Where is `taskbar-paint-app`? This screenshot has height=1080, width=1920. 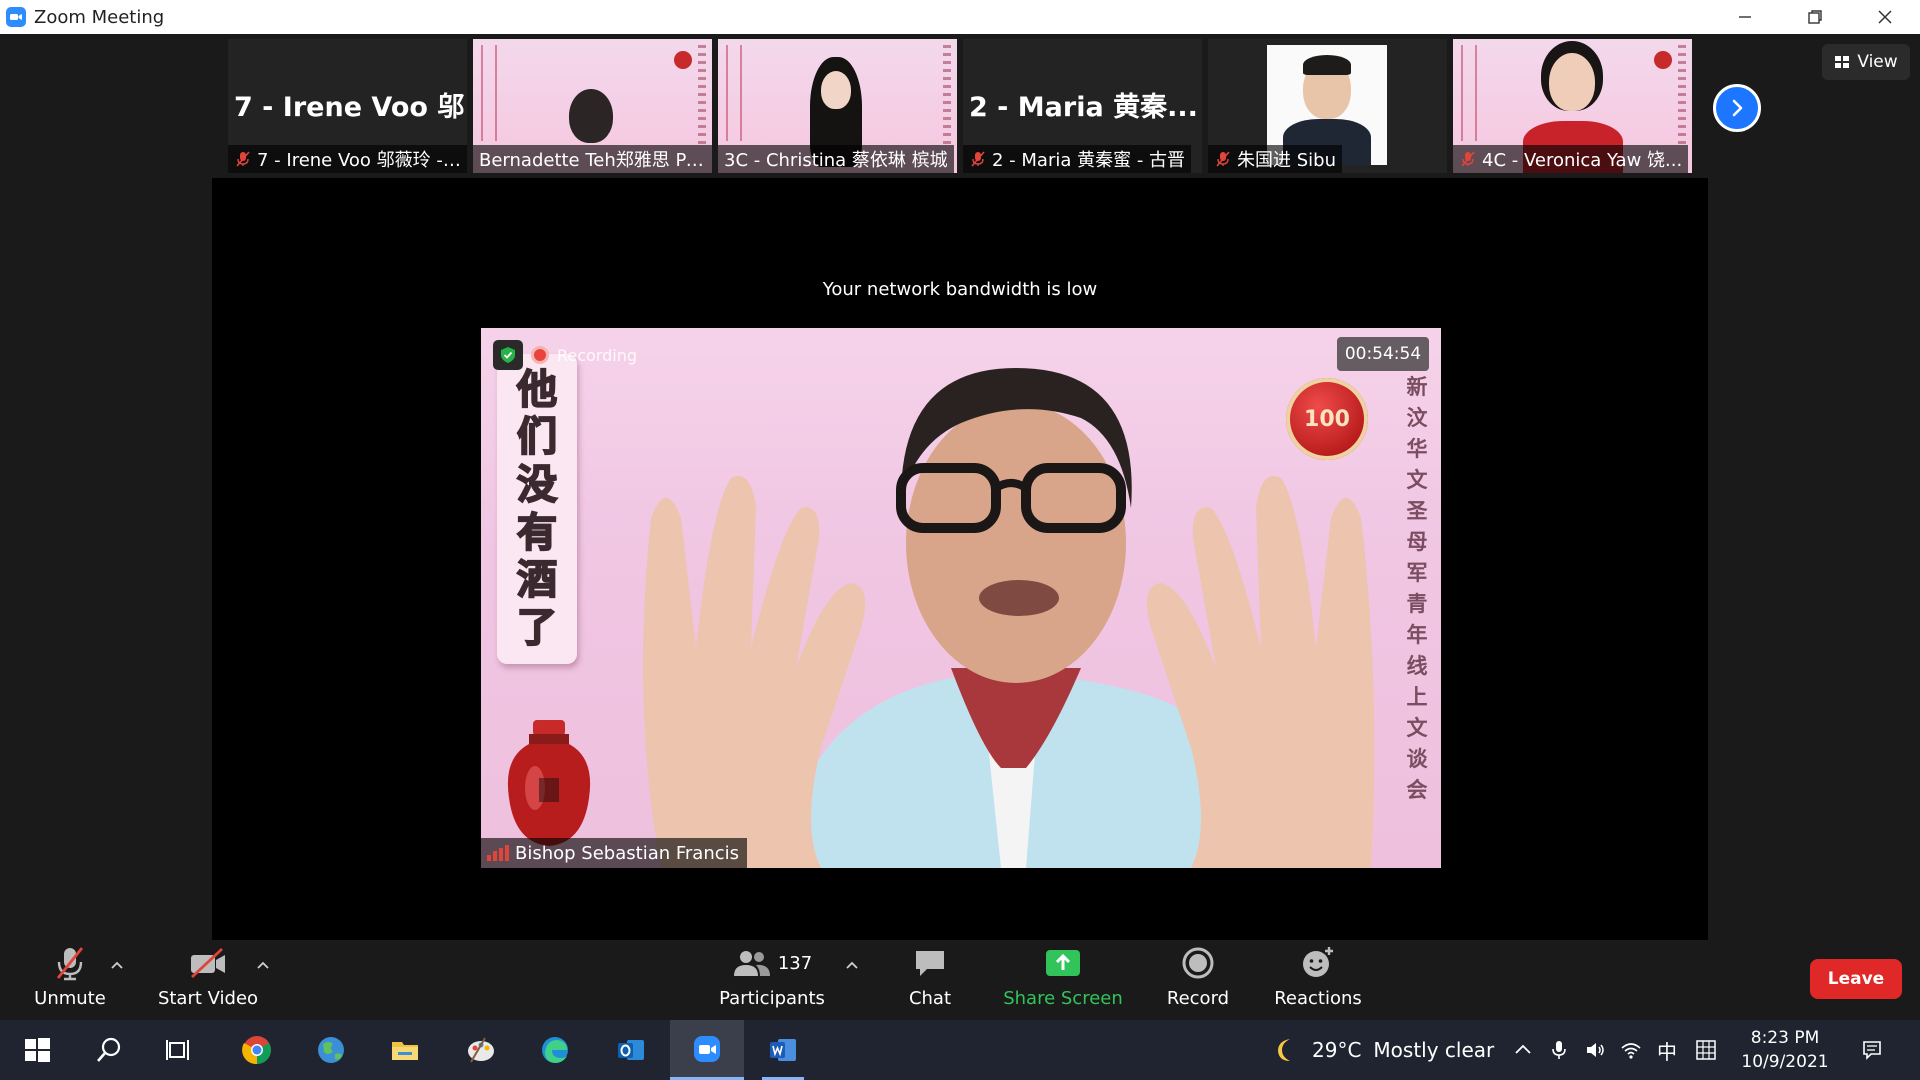
taskbar-paint-app is located at coordinates (481, 1050).